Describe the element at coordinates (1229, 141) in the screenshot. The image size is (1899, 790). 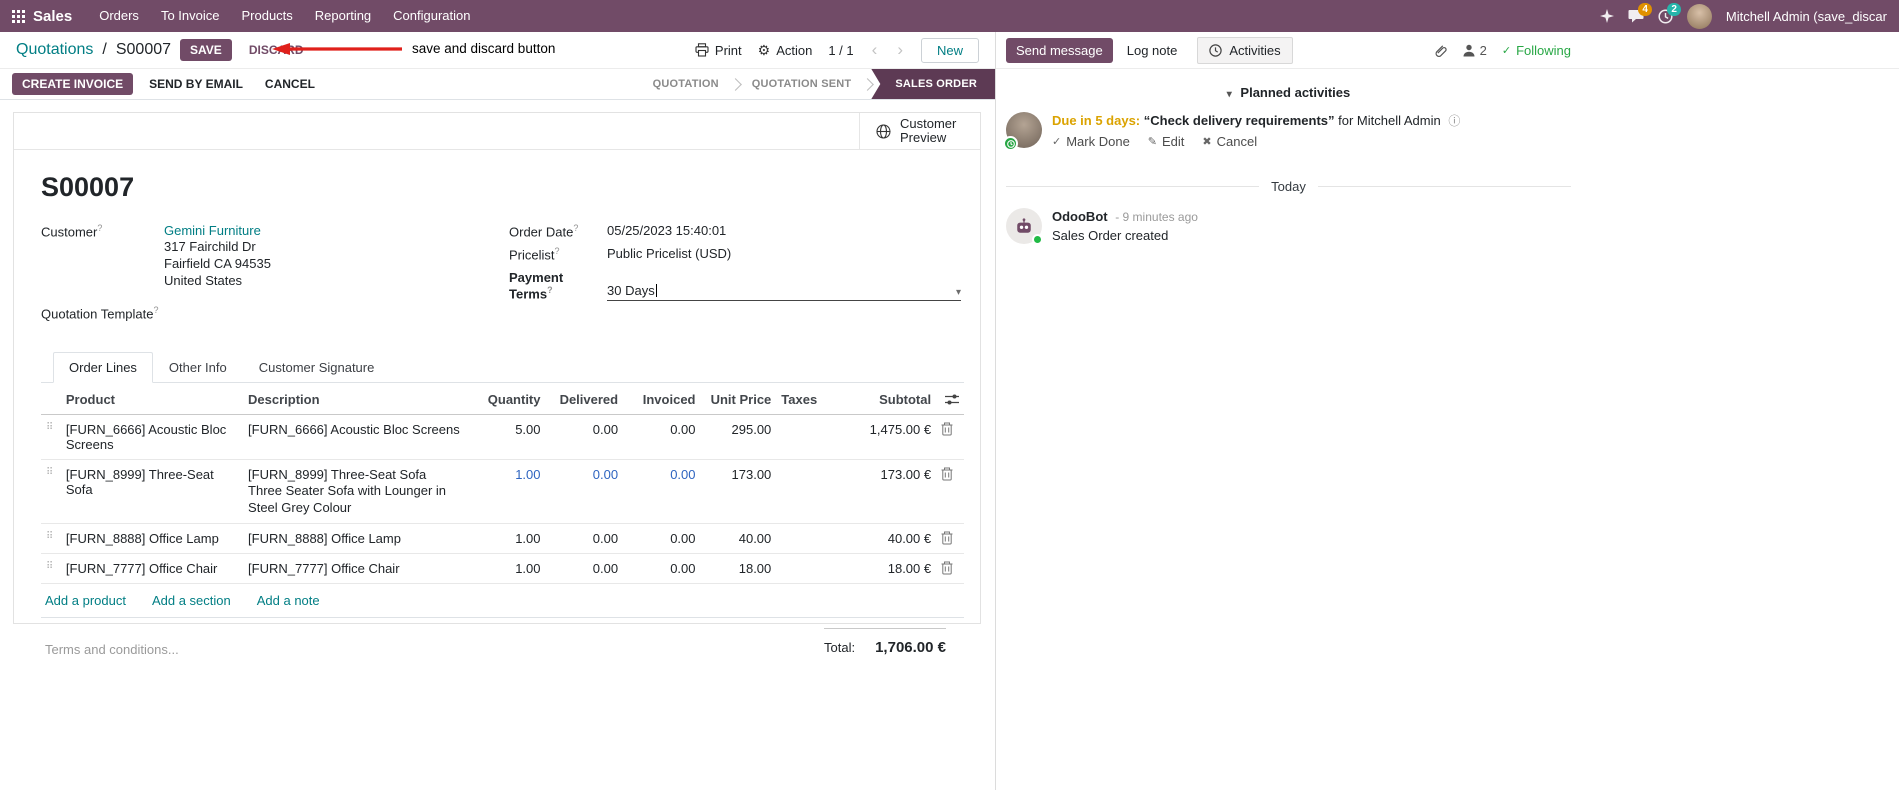
I see `cancel-activity-button: ✖ Cancel` at that location.